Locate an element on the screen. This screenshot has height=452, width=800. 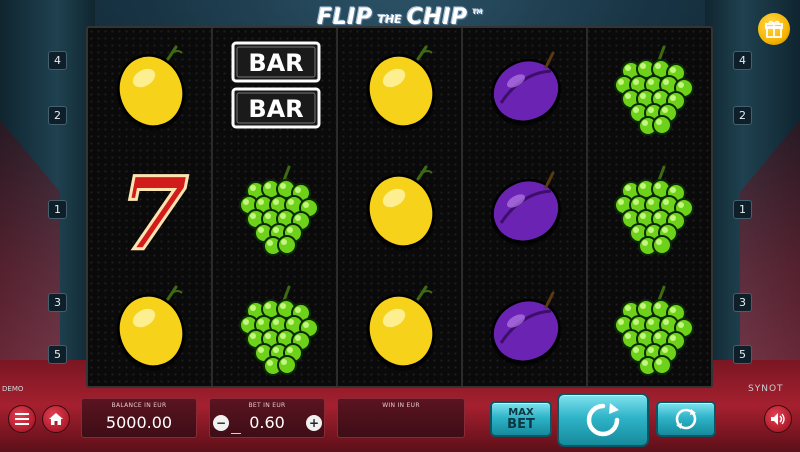
payline-right-5: 5 is located at coordinates (742, 354).